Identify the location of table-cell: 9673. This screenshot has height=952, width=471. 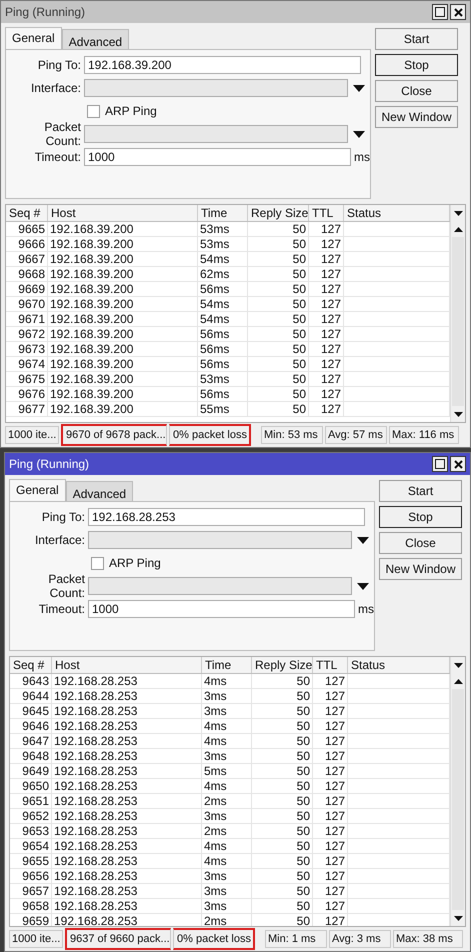
(27, 349).